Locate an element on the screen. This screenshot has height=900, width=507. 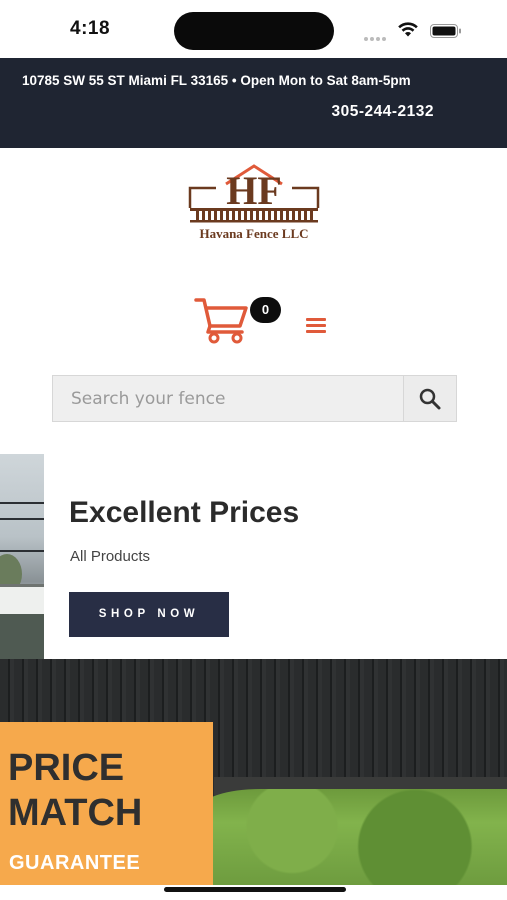
site-logo: HF Havana Fence LLC is located at coordinates (254, 203).